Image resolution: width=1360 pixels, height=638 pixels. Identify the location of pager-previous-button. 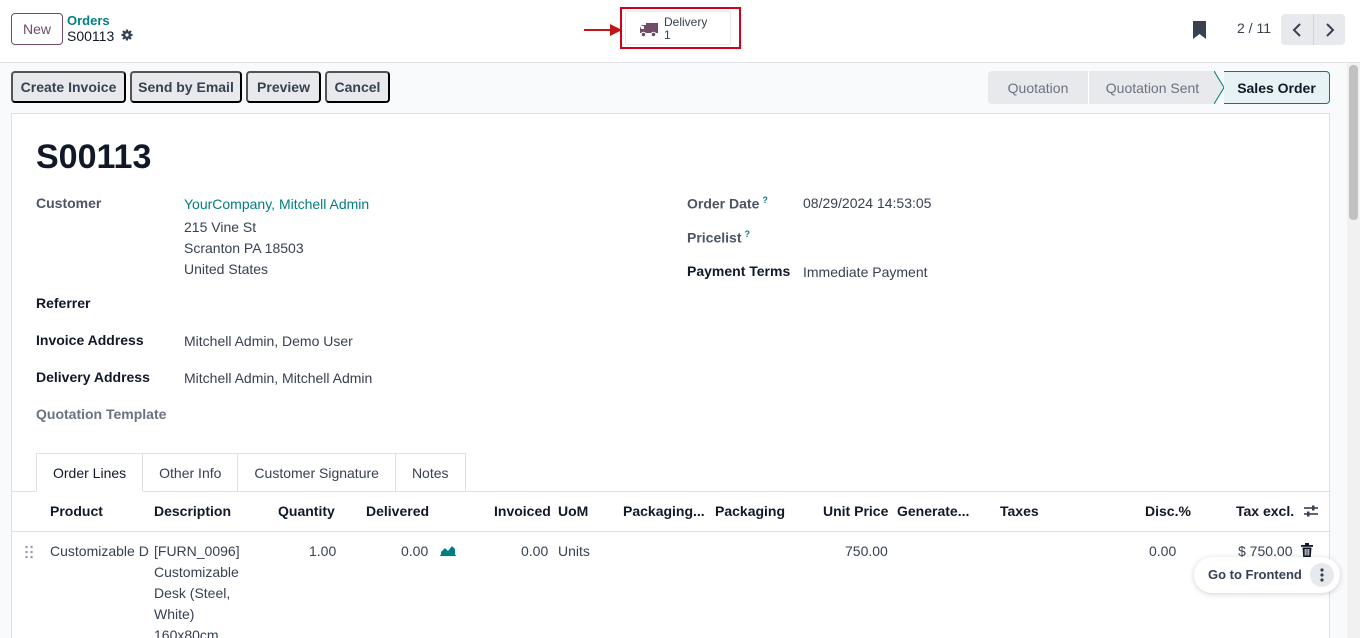
(1297, 29).